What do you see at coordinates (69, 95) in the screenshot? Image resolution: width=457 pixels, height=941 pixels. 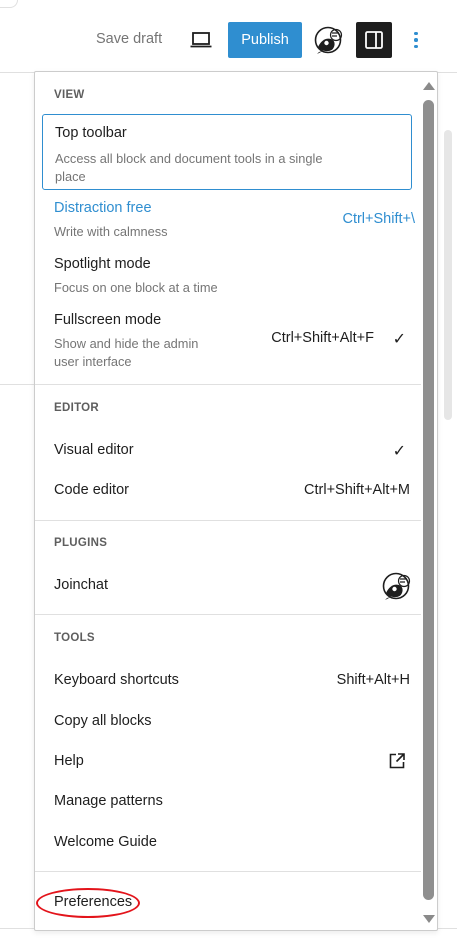 I see `view-heading: VIEW` at bounding box center [69, 95].